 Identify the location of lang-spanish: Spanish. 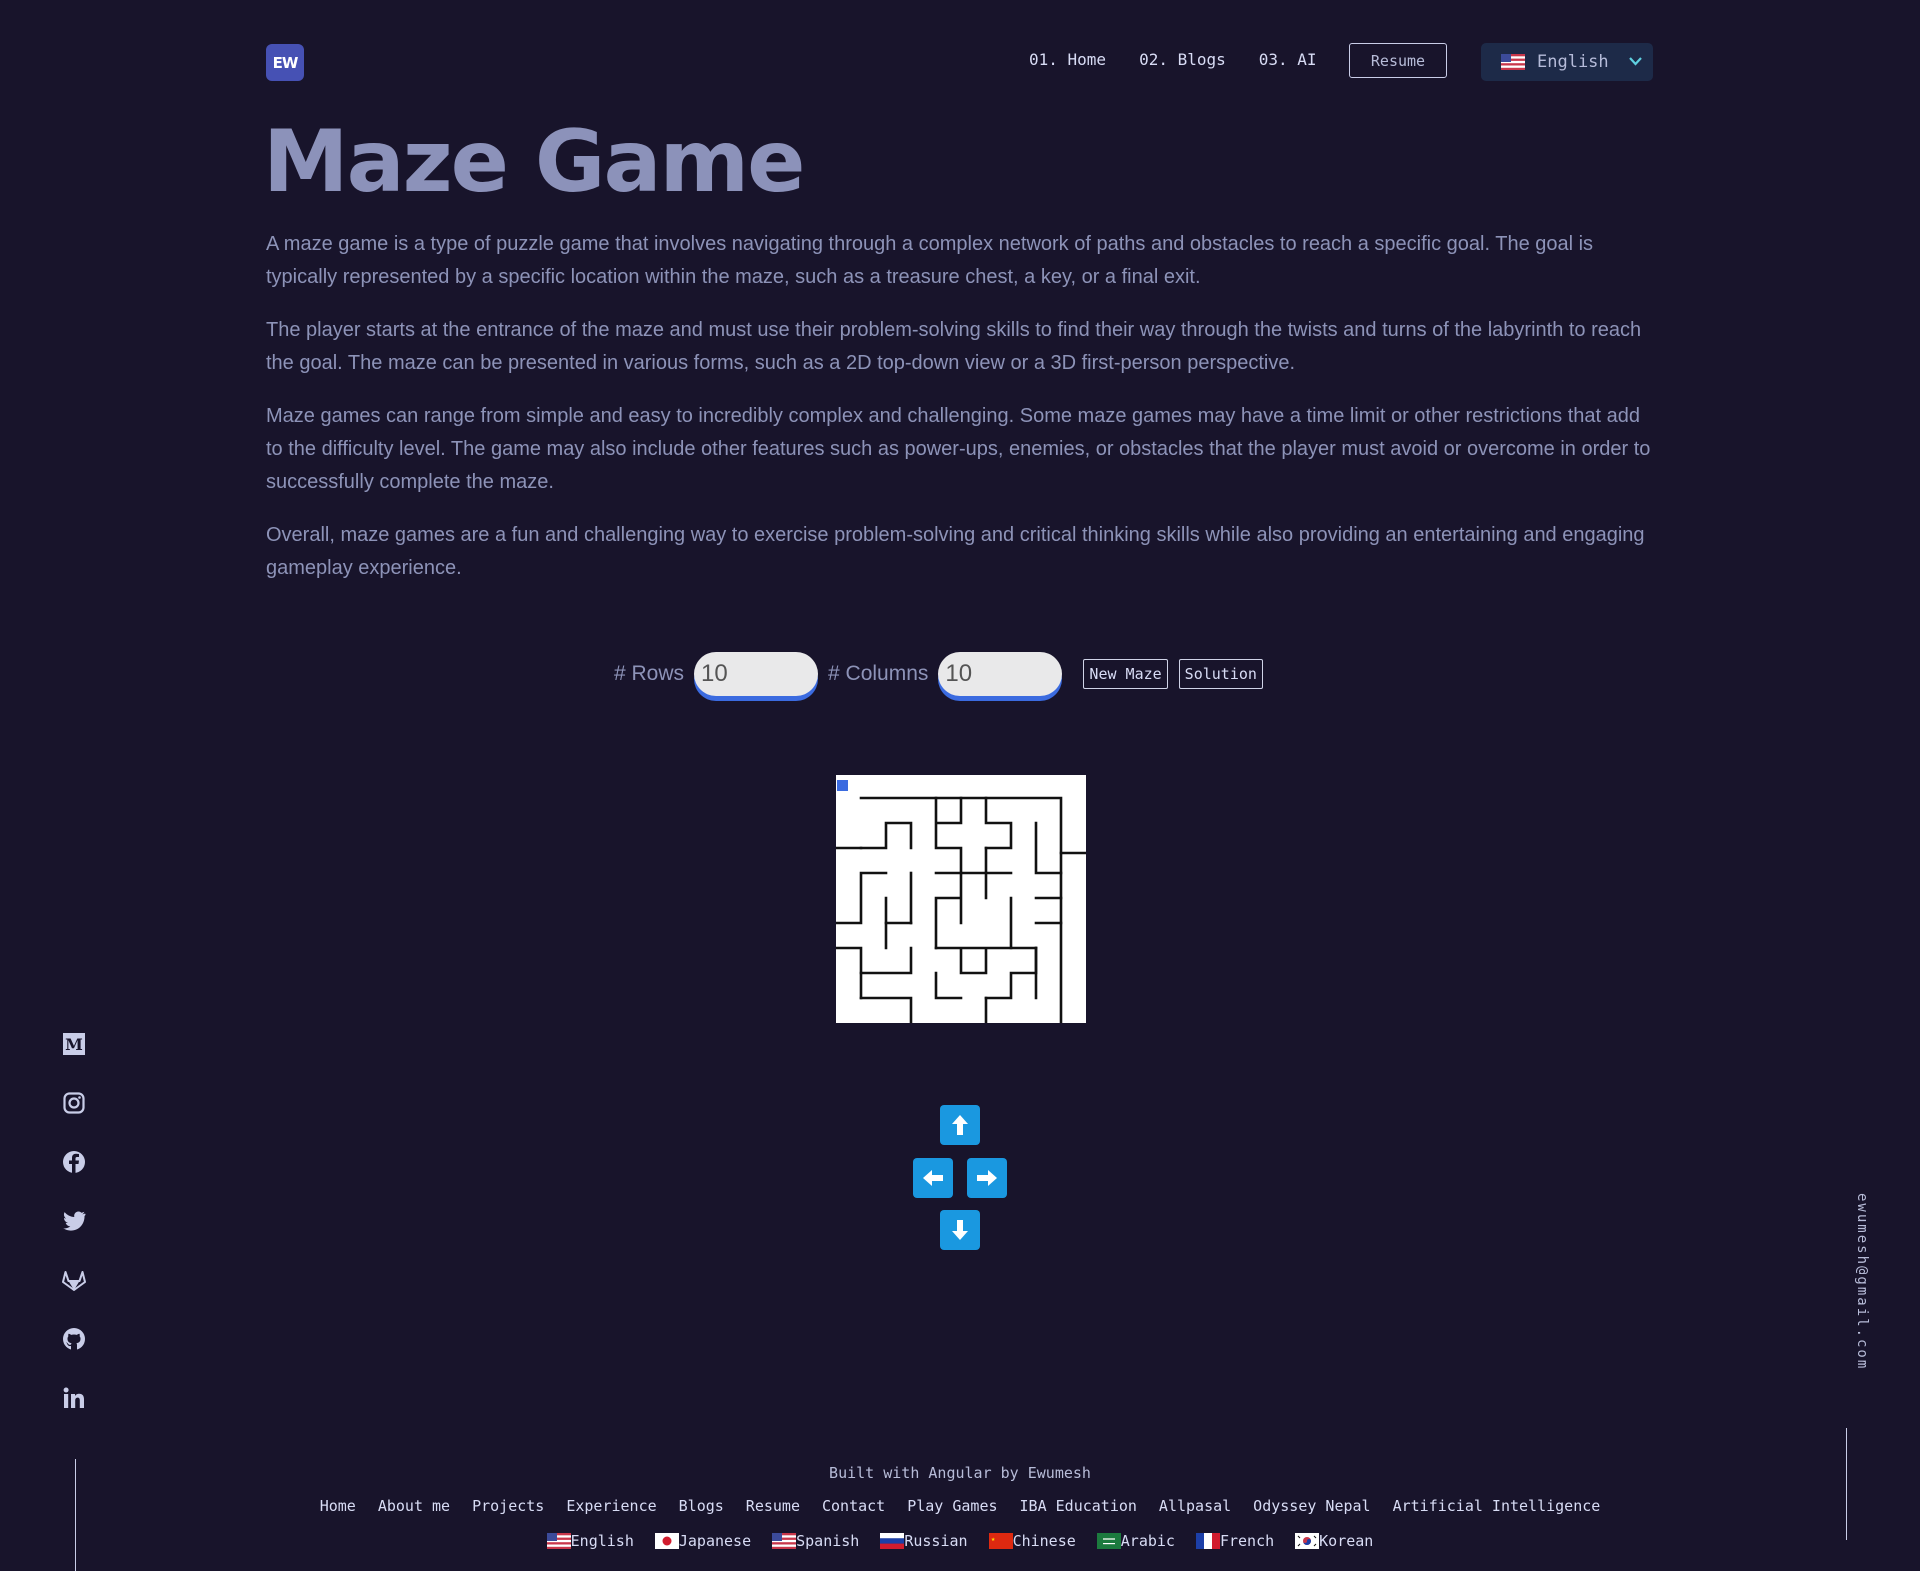
(815, 1541).